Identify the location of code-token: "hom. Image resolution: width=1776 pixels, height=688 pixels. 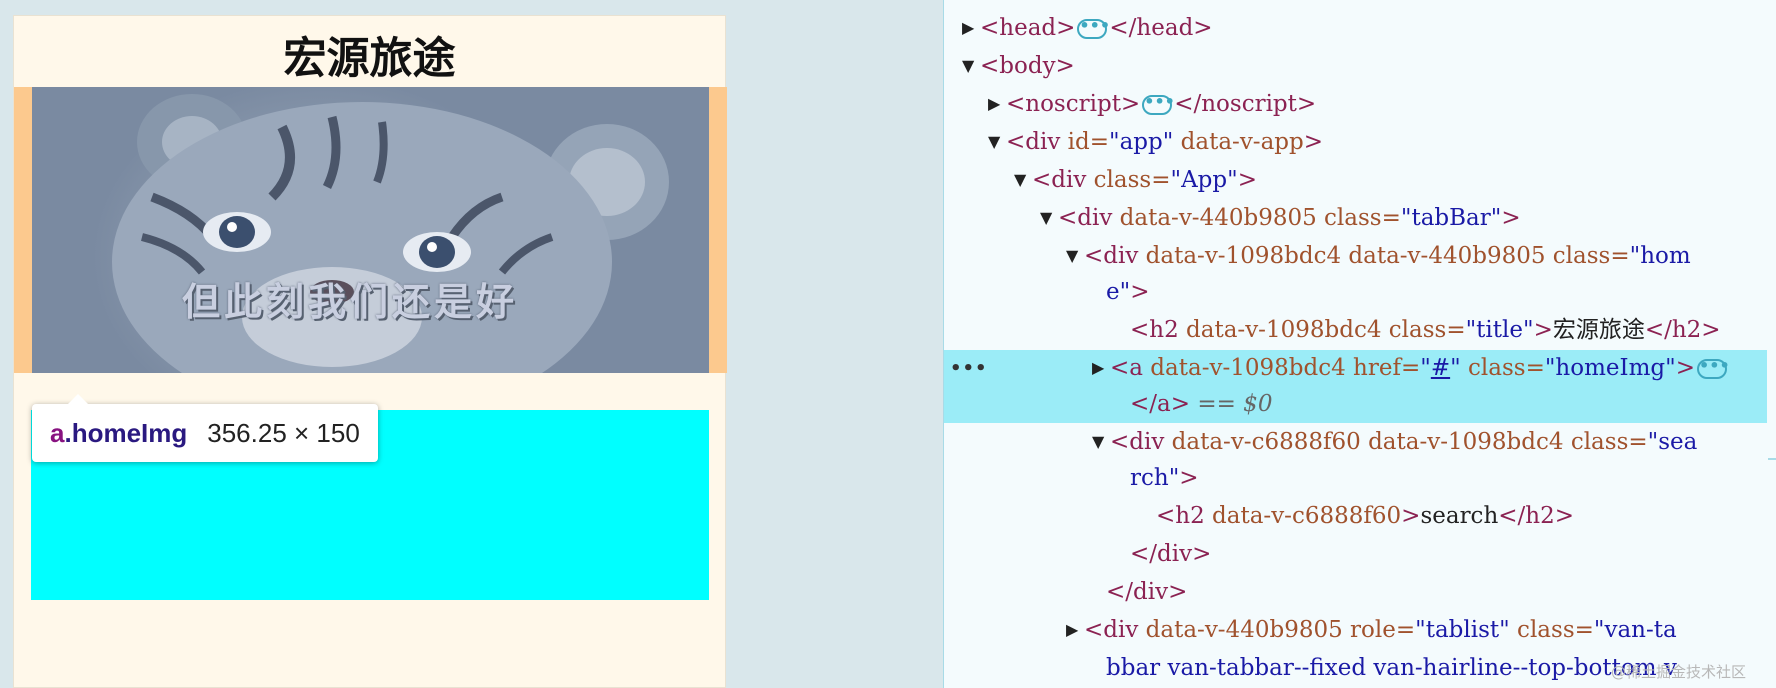
(1660, 256).